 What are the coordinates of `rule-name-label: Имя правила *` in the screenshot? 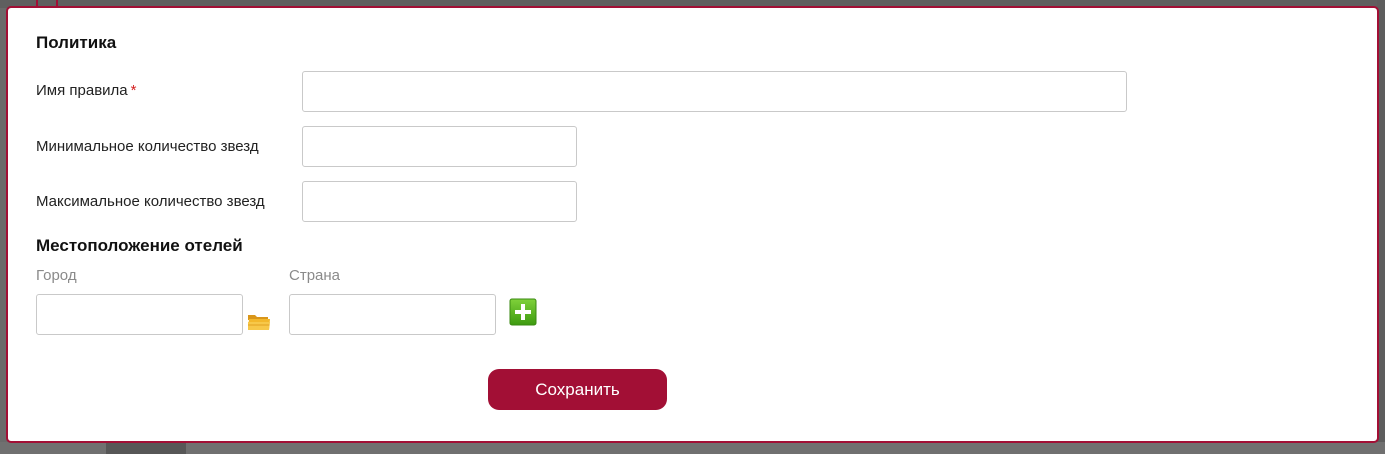 It's located at (86, 90).